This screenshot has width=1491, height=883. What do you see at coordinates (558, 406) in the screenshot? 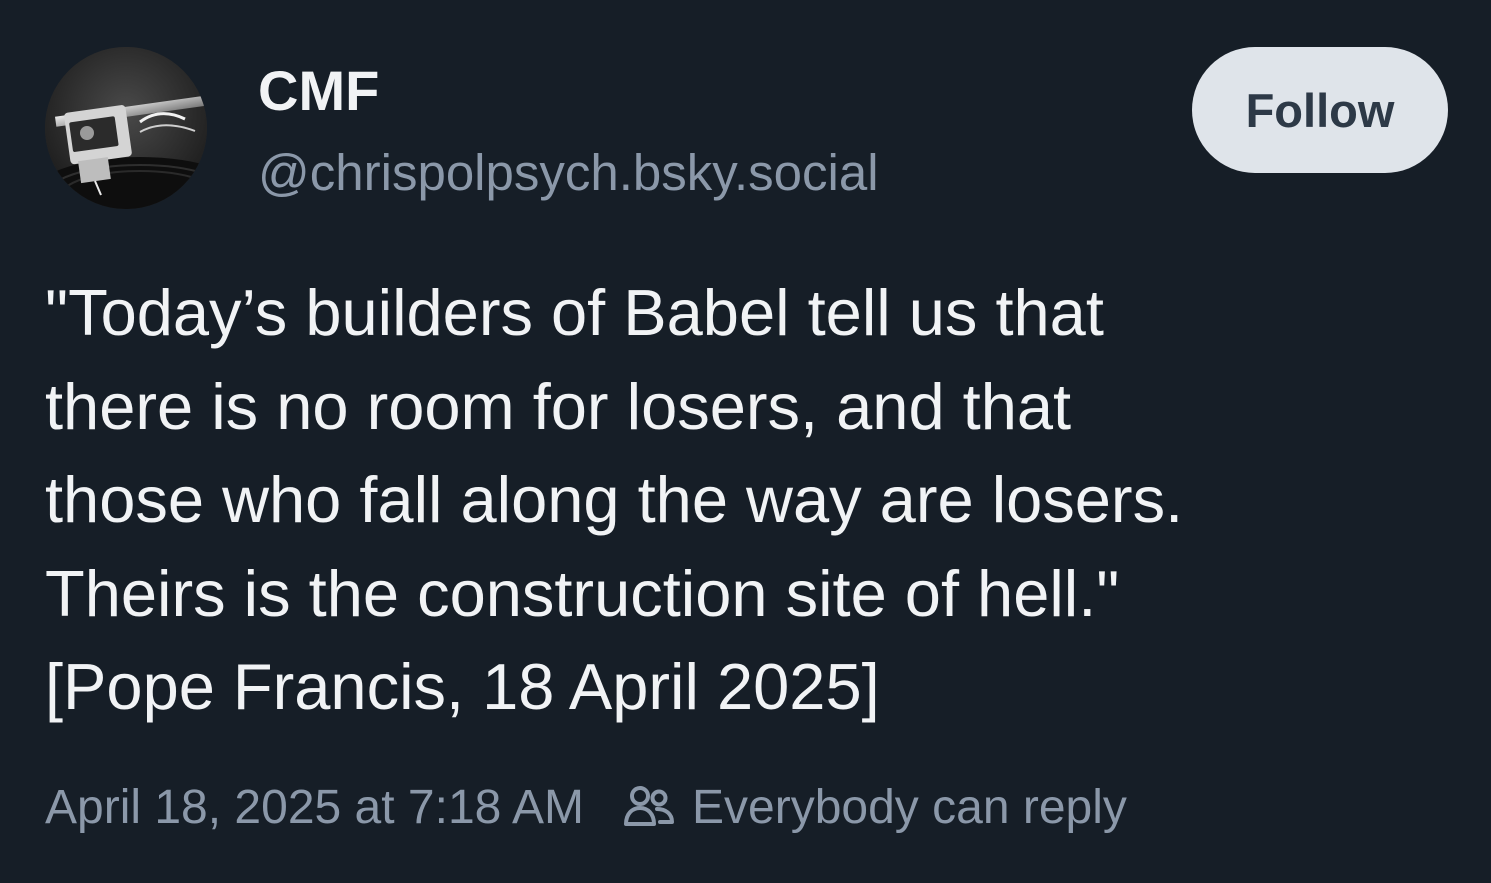
I see `post-text-line: there is no room for losers, and that` at bounding box center [558, 406].